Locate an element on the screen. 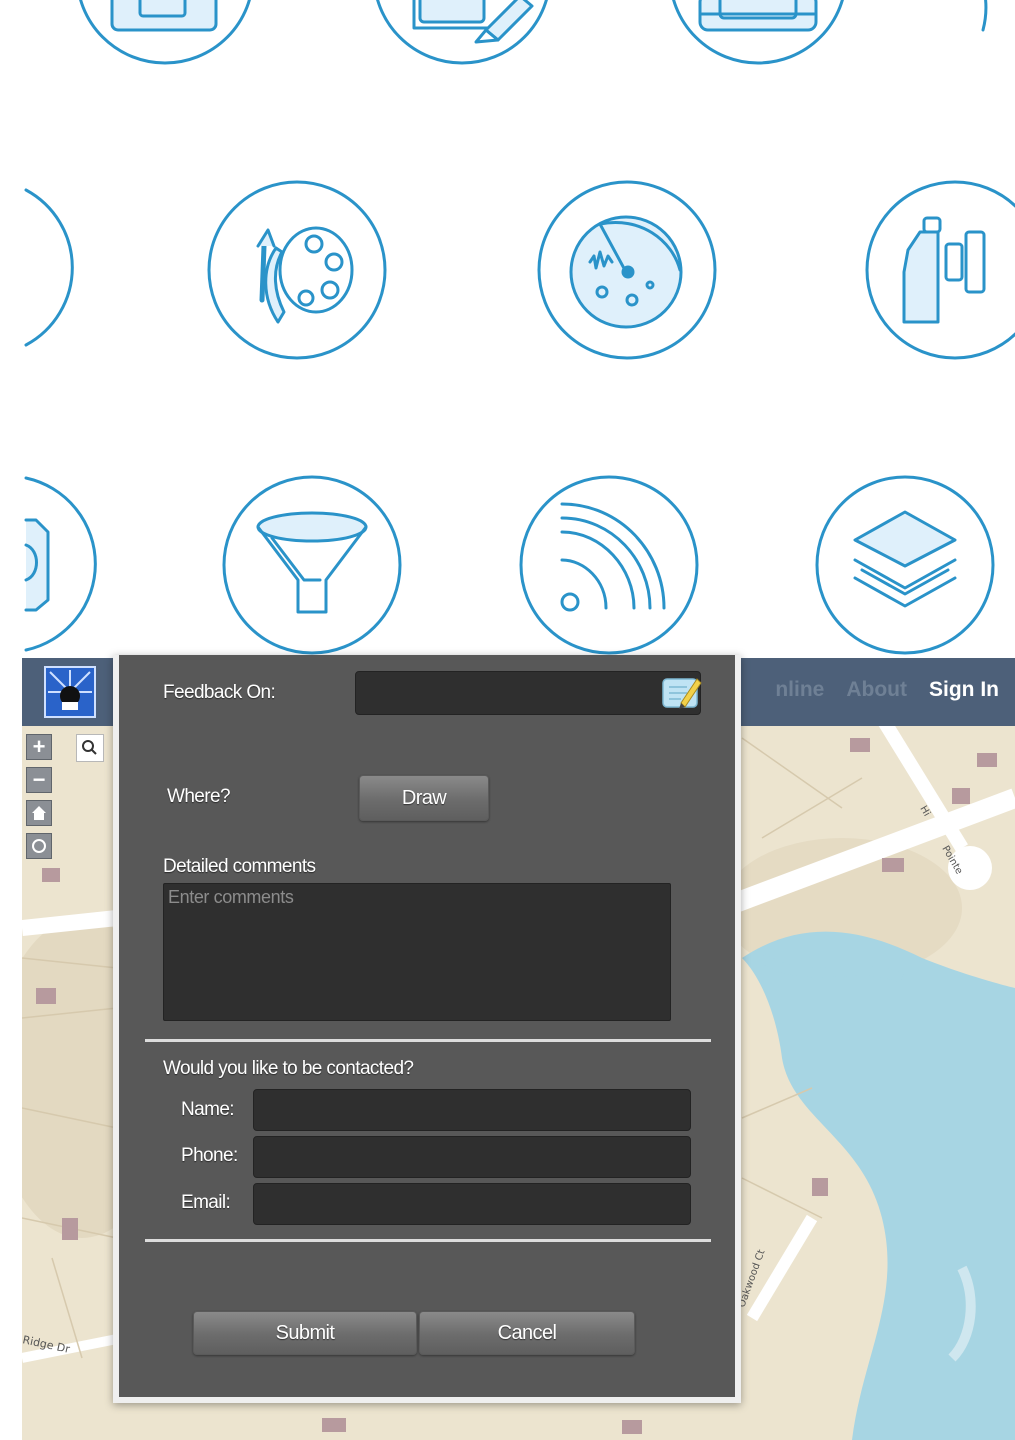 The image size is (1015, 1440). minus-icon: − is located at coordinates (39, 779).